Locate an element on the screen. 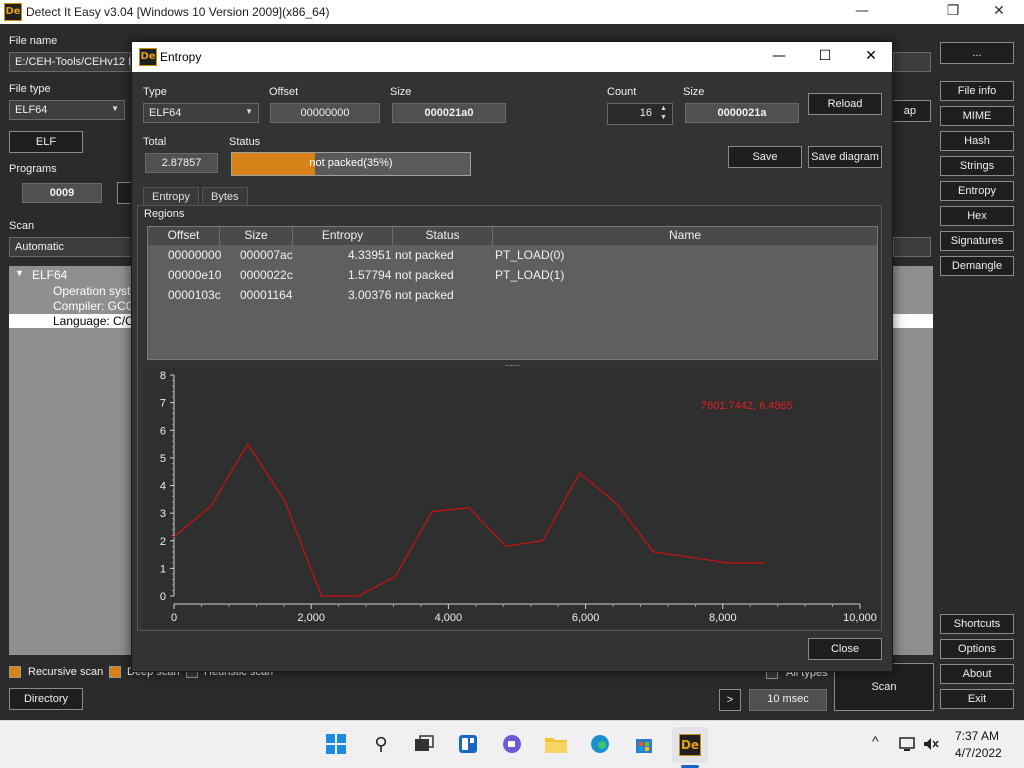  scan-time-value: 10 msec is located at coordinates (788, 700).